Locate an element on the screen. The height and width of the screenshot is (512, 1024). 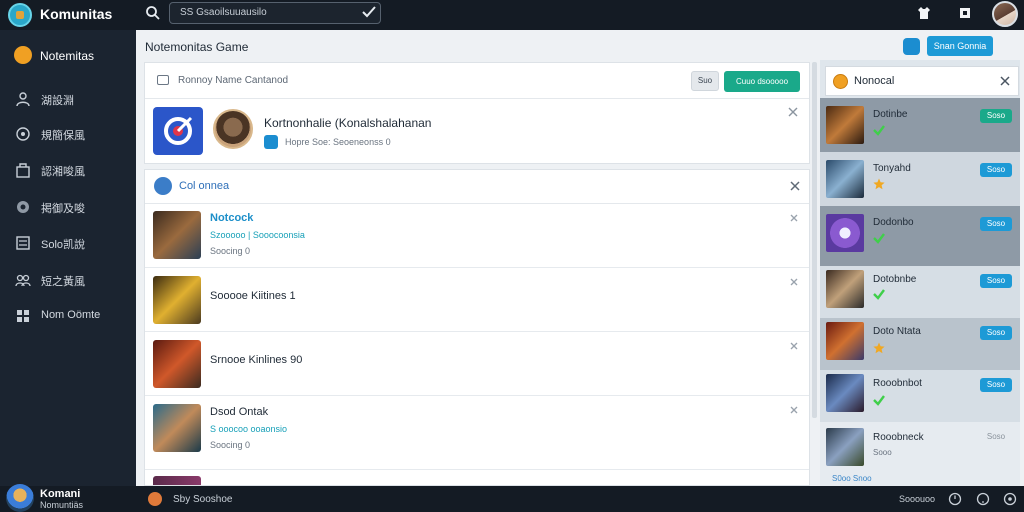
shirt-icon is located at coordinates (924, 13).